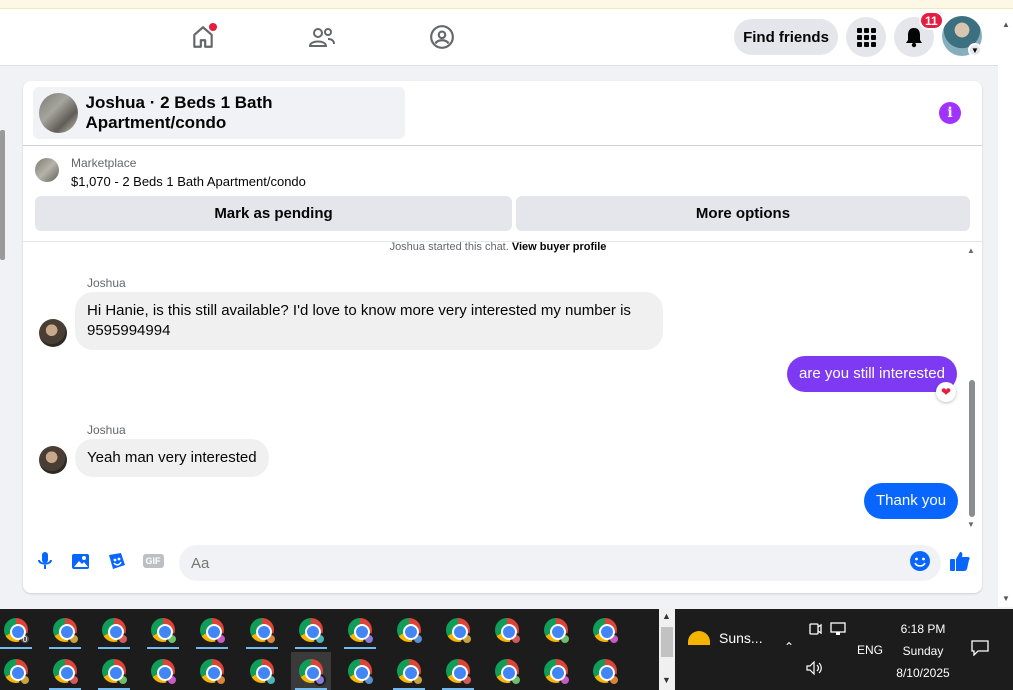 This screenshot has width=1013, height=690. I want to click on home-nav-button, so click(203, 37).